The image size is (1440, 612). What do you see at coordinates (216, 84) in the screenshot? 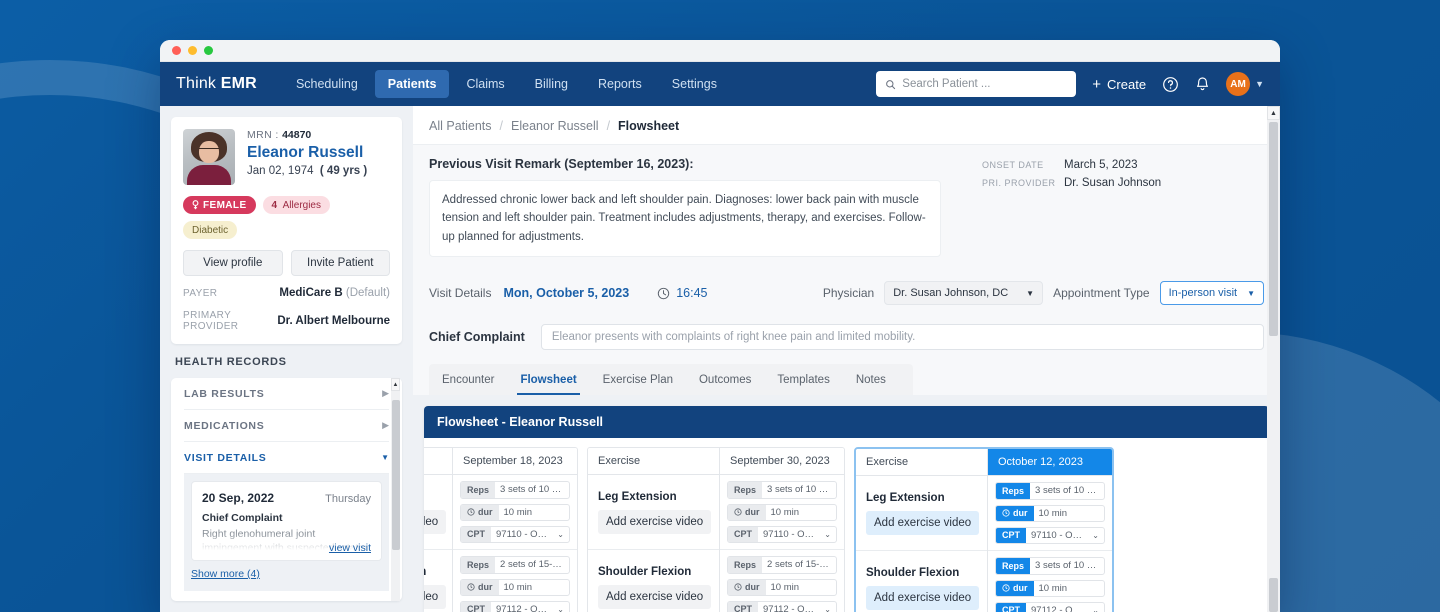
I see `app-logo: Think EMR` at bounding box center [216, 84].